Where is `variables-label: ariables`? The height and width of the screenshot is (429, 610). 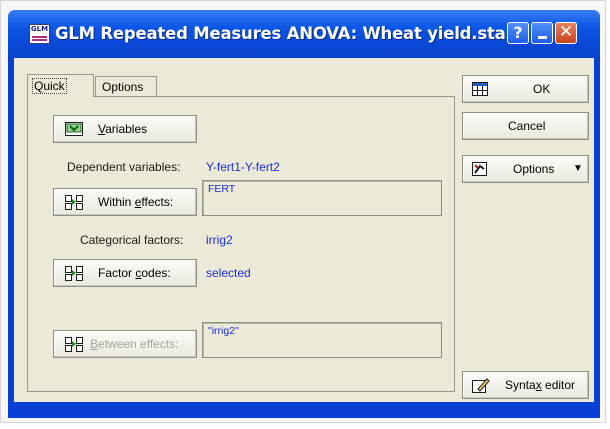 variables-label: ariables is located at coordinates (126, 129).